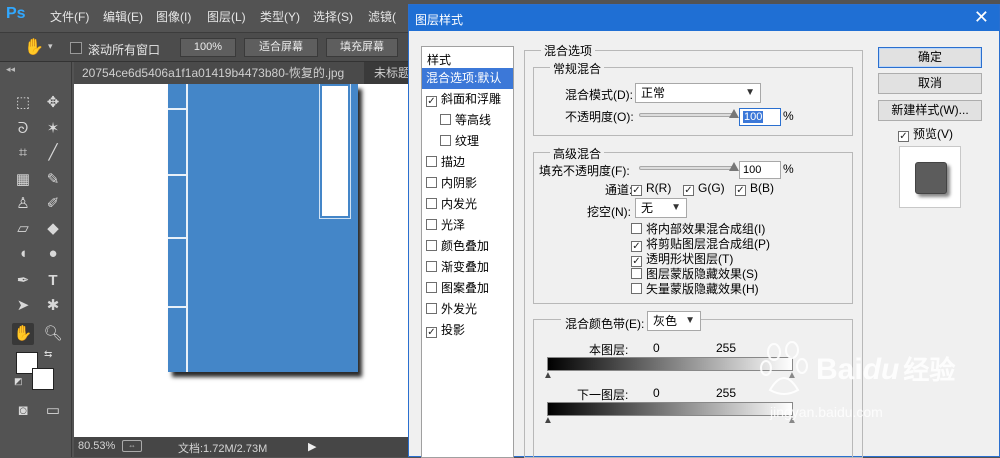 This screenshot has width=1000, height=458. What do you see at coordinates (53, 254) in the screenshot?
I see `dodge-tool-icon: ●` at bounding box center [53, 254].